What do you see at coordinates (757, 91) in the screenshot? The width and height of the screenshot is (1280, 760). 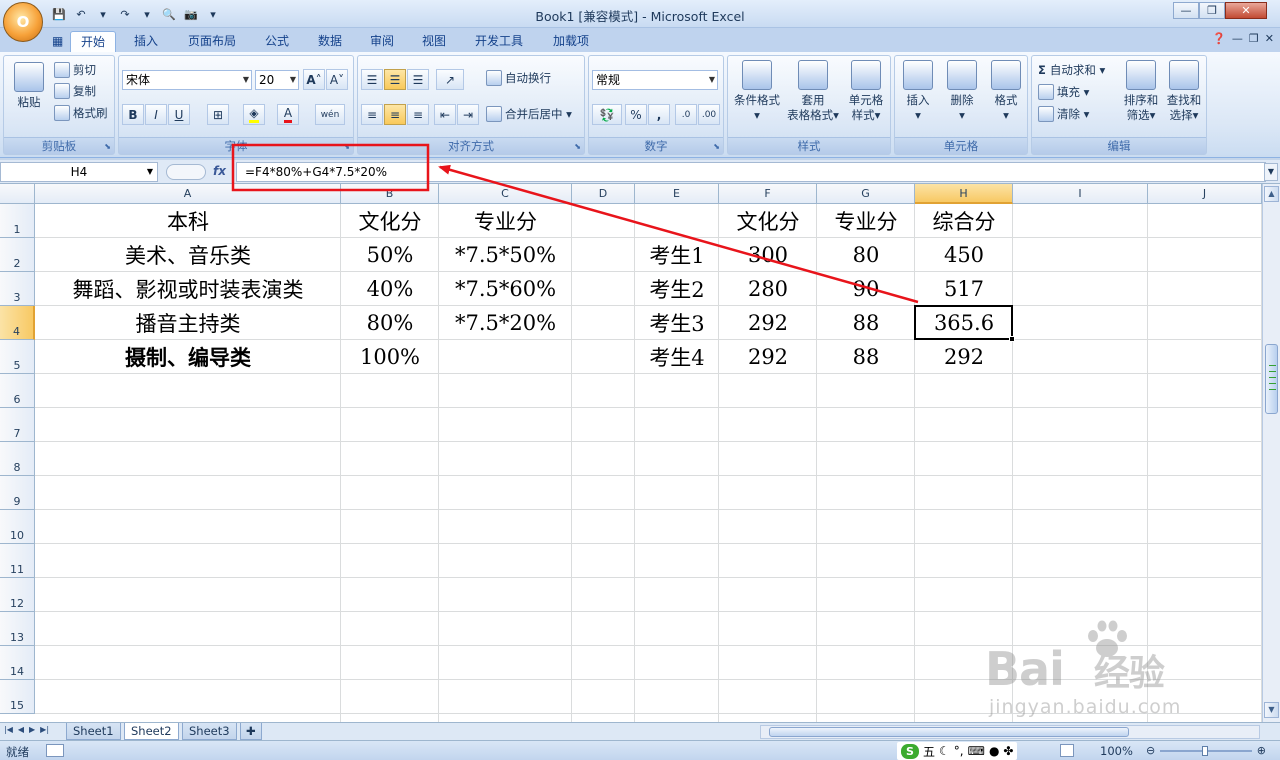 I see `conditional-format-button: 条件格式 ▾` at bounding box center [757, 91].